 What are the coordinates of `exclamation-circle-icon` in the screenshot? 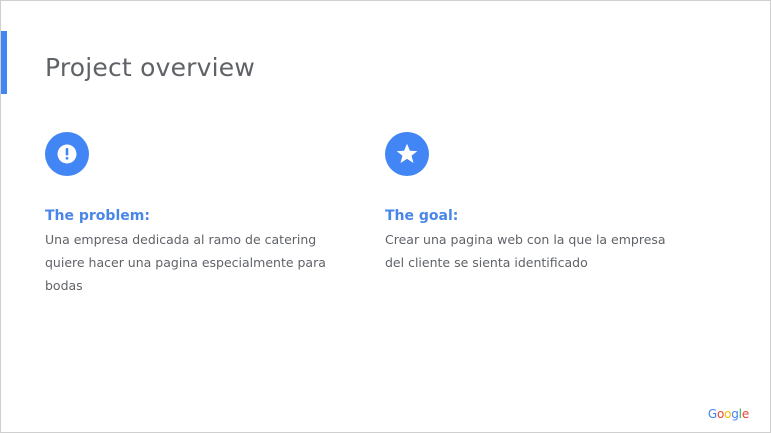 It's located at (67, 154).